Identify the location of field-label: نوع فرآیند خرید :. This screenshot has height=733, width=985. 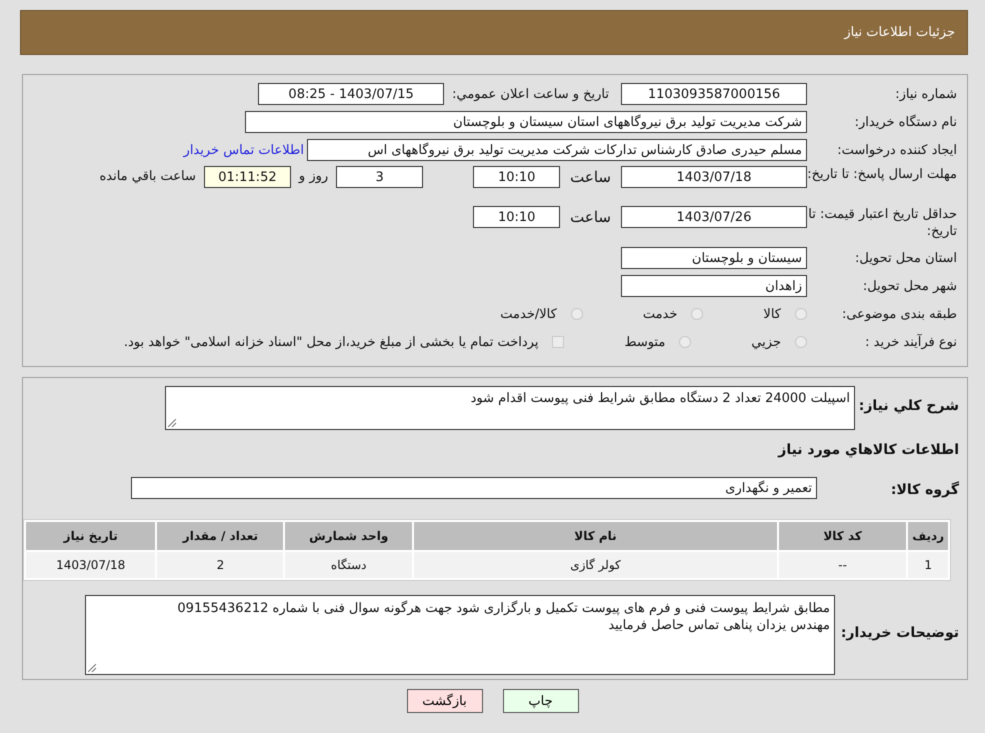
(911, 342).